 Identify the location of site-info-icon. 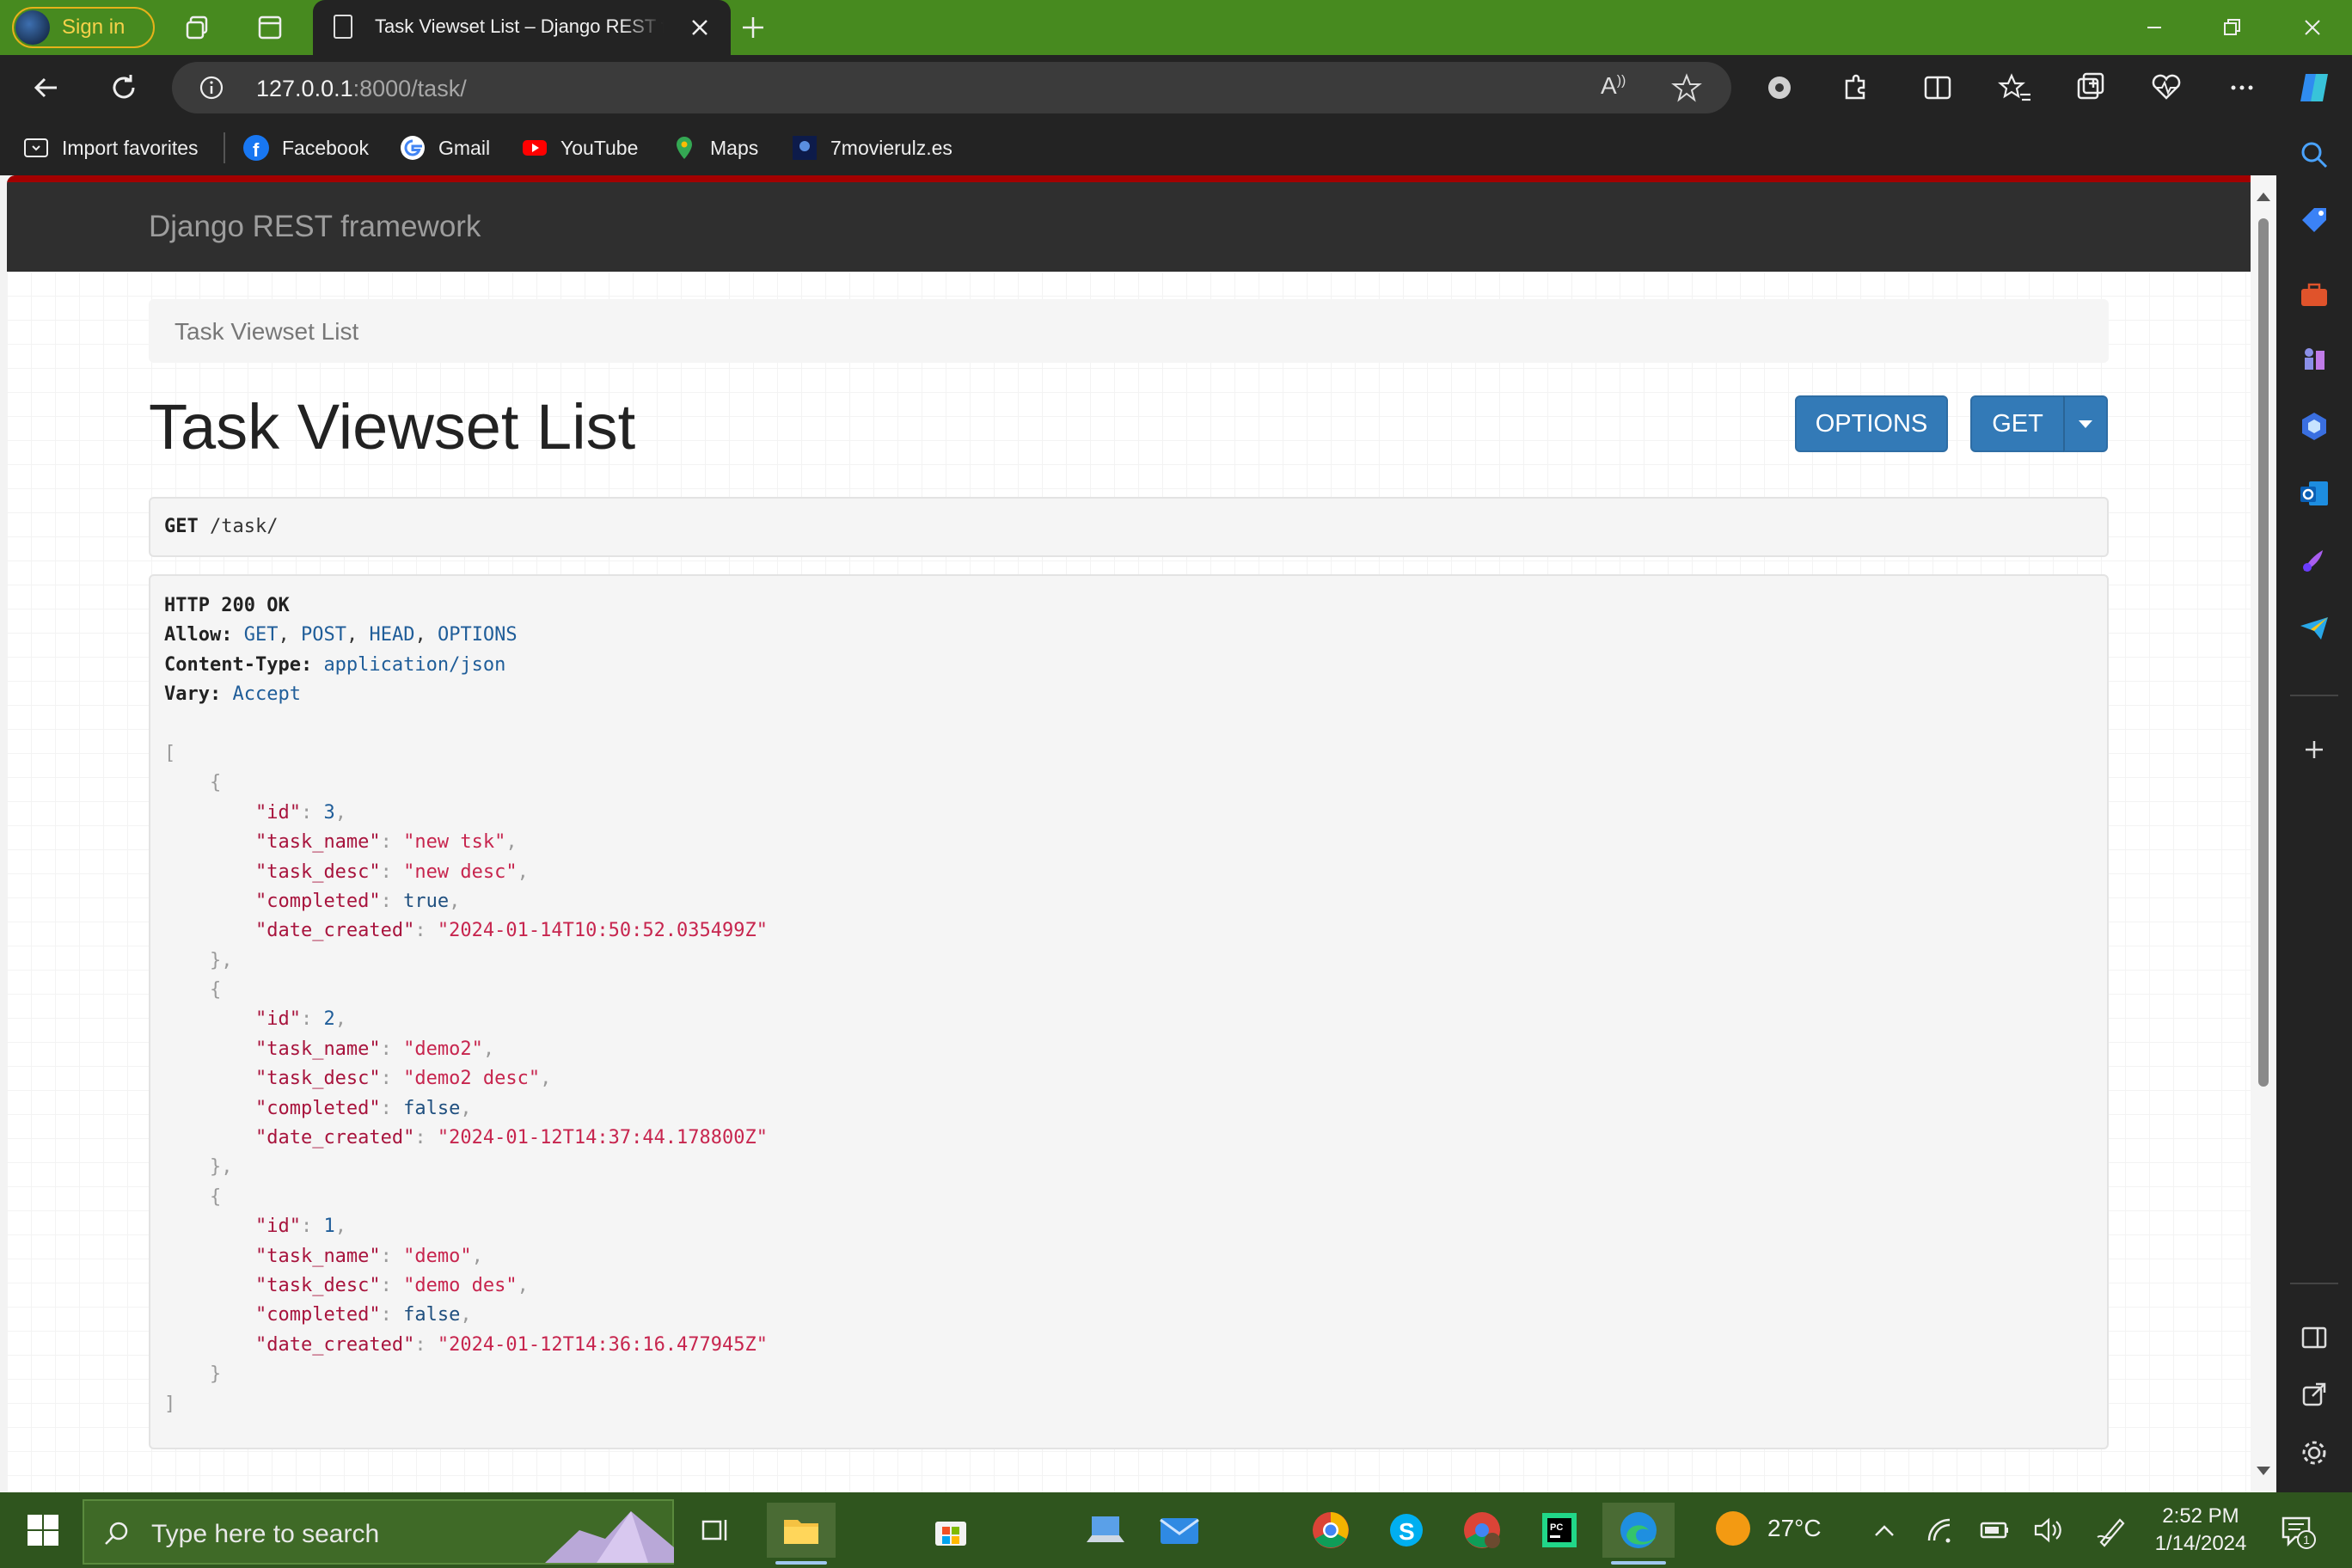
(211, 88).